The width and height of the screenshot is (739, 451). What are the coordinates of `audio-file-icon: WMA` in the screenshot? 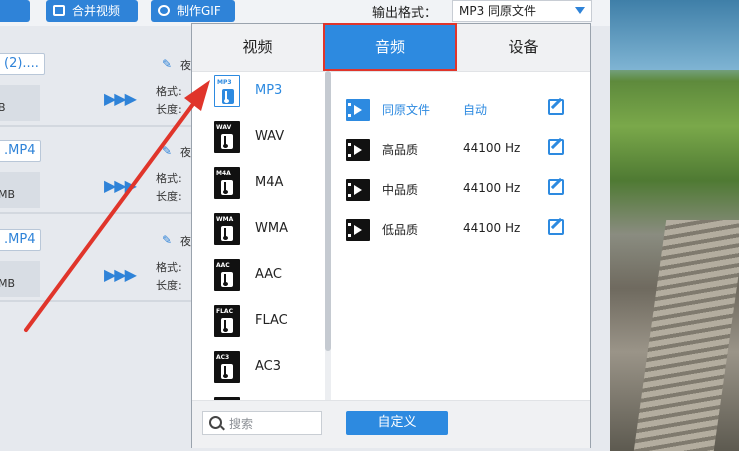 It's located at (227, 229).